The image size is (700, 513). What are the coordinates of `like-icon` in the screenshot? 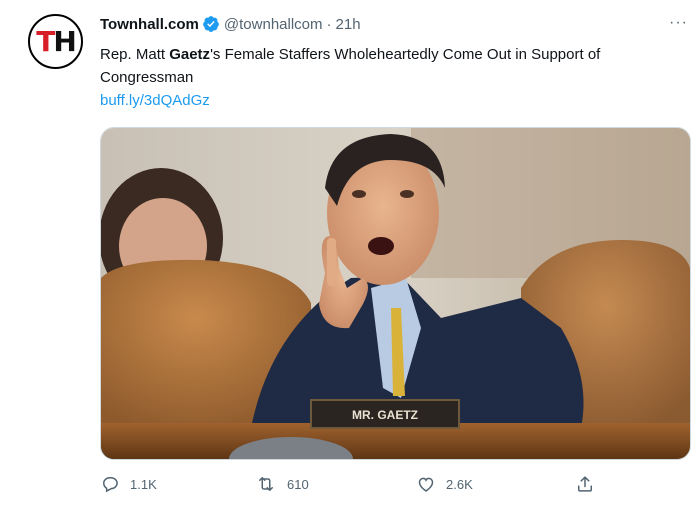 It's located at (426, 484).